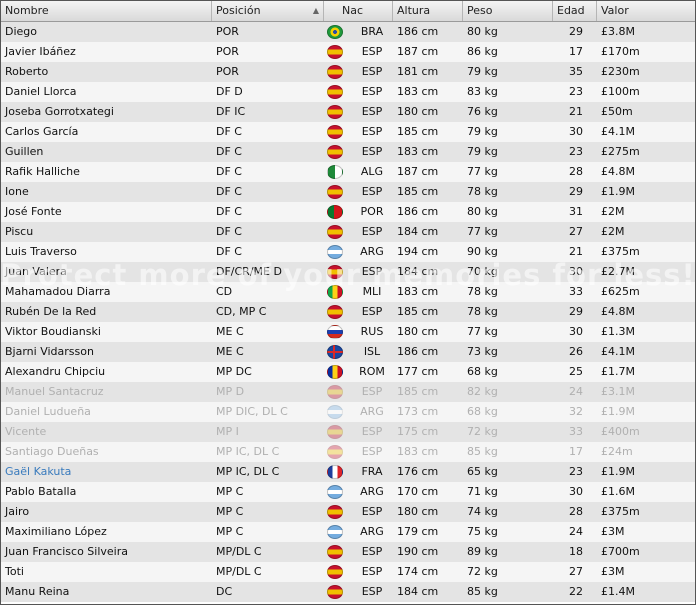 This screenshot has height=605, width=696. I want to click on player-position: MP DIC, DL C, so click(252, 411).